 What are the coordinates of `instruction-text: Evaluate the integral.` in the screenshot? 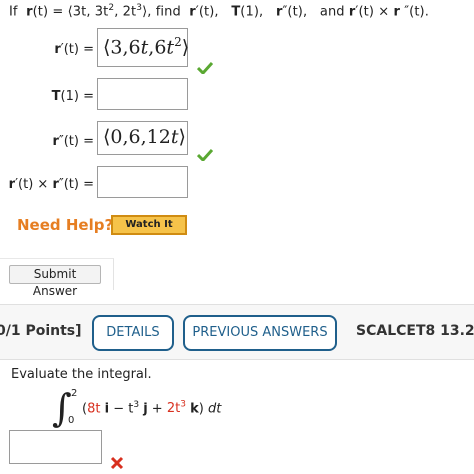 It's located at (81, 374).